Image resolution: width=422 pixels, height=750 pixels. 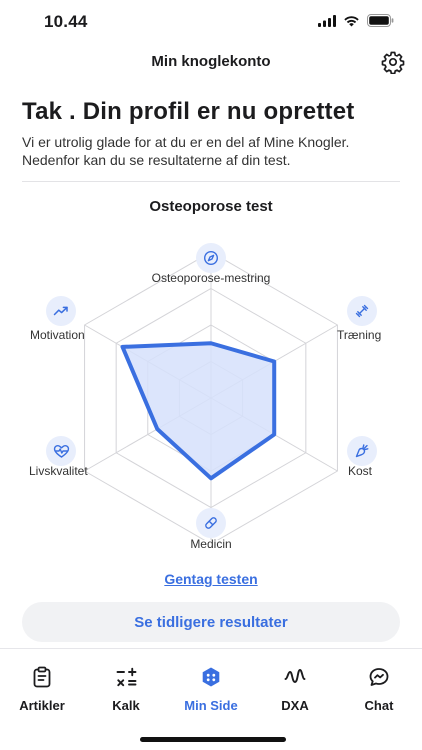 I want to click on divider, so click(x=211, y=181).